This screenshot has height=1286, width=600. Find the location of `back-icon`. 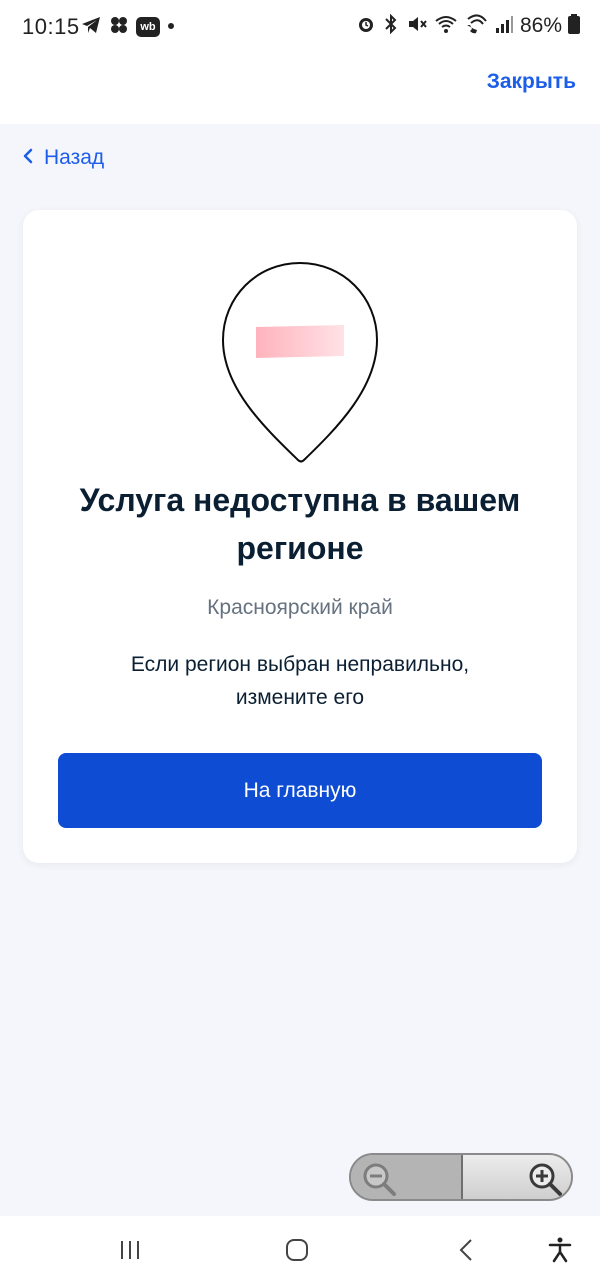

back-icon is located at coordinates (466, 1252).